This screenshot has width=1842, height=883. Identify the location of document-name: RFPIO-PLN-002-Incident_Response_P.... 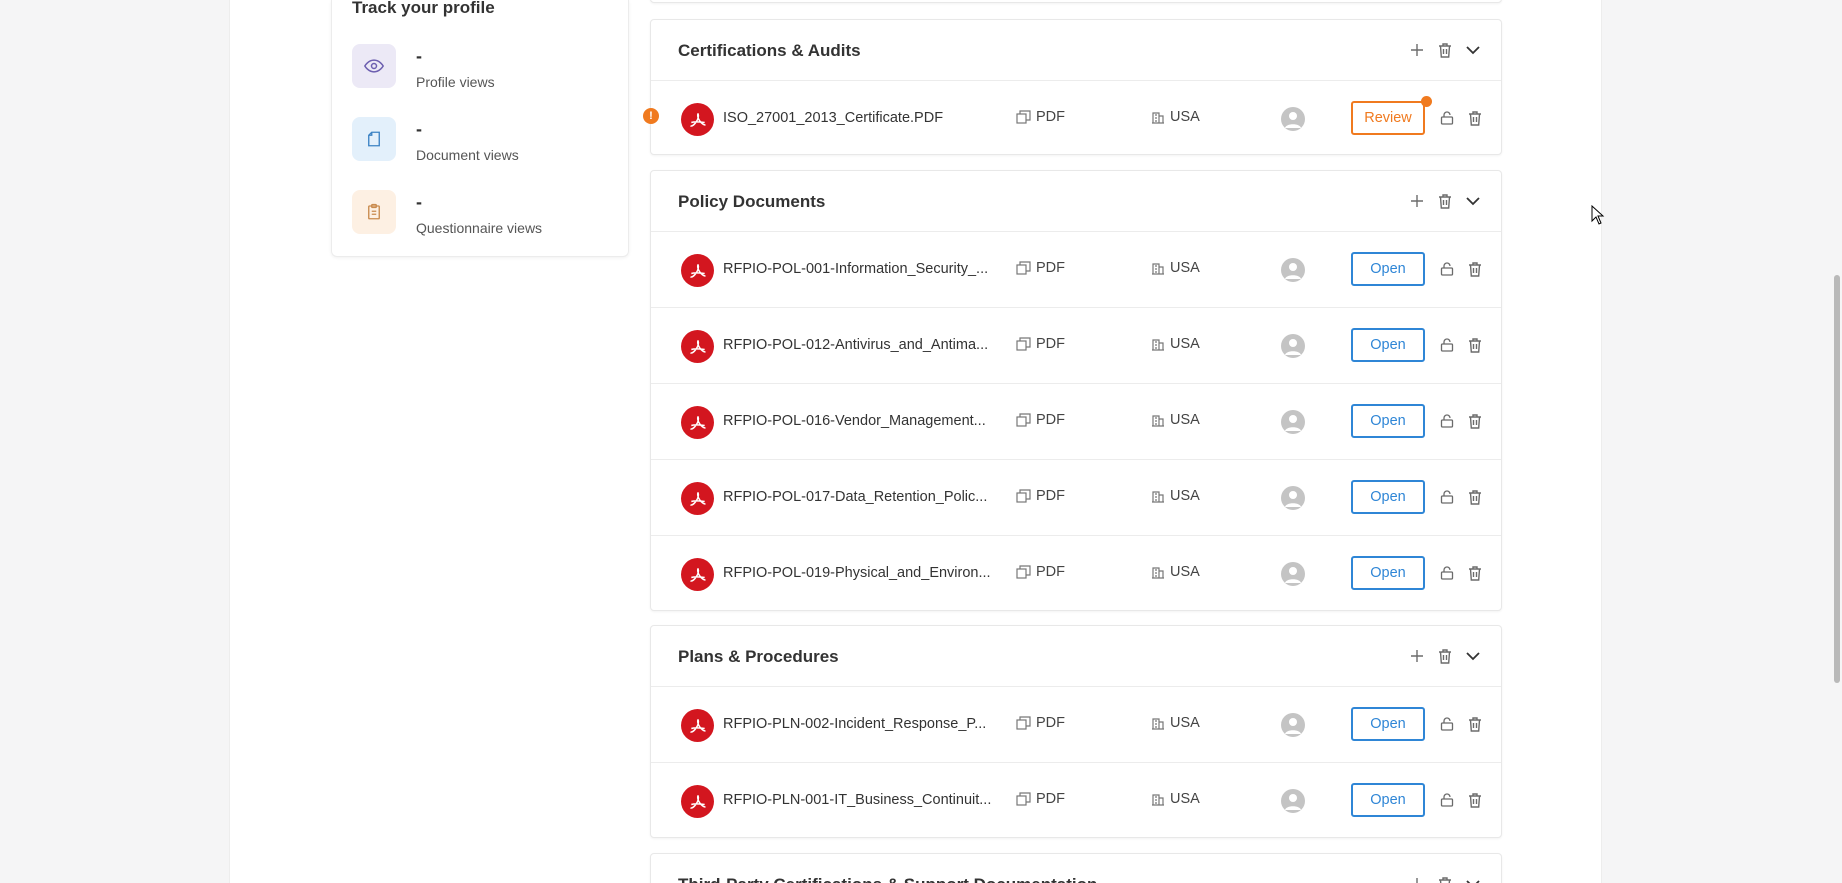
(858, 724).